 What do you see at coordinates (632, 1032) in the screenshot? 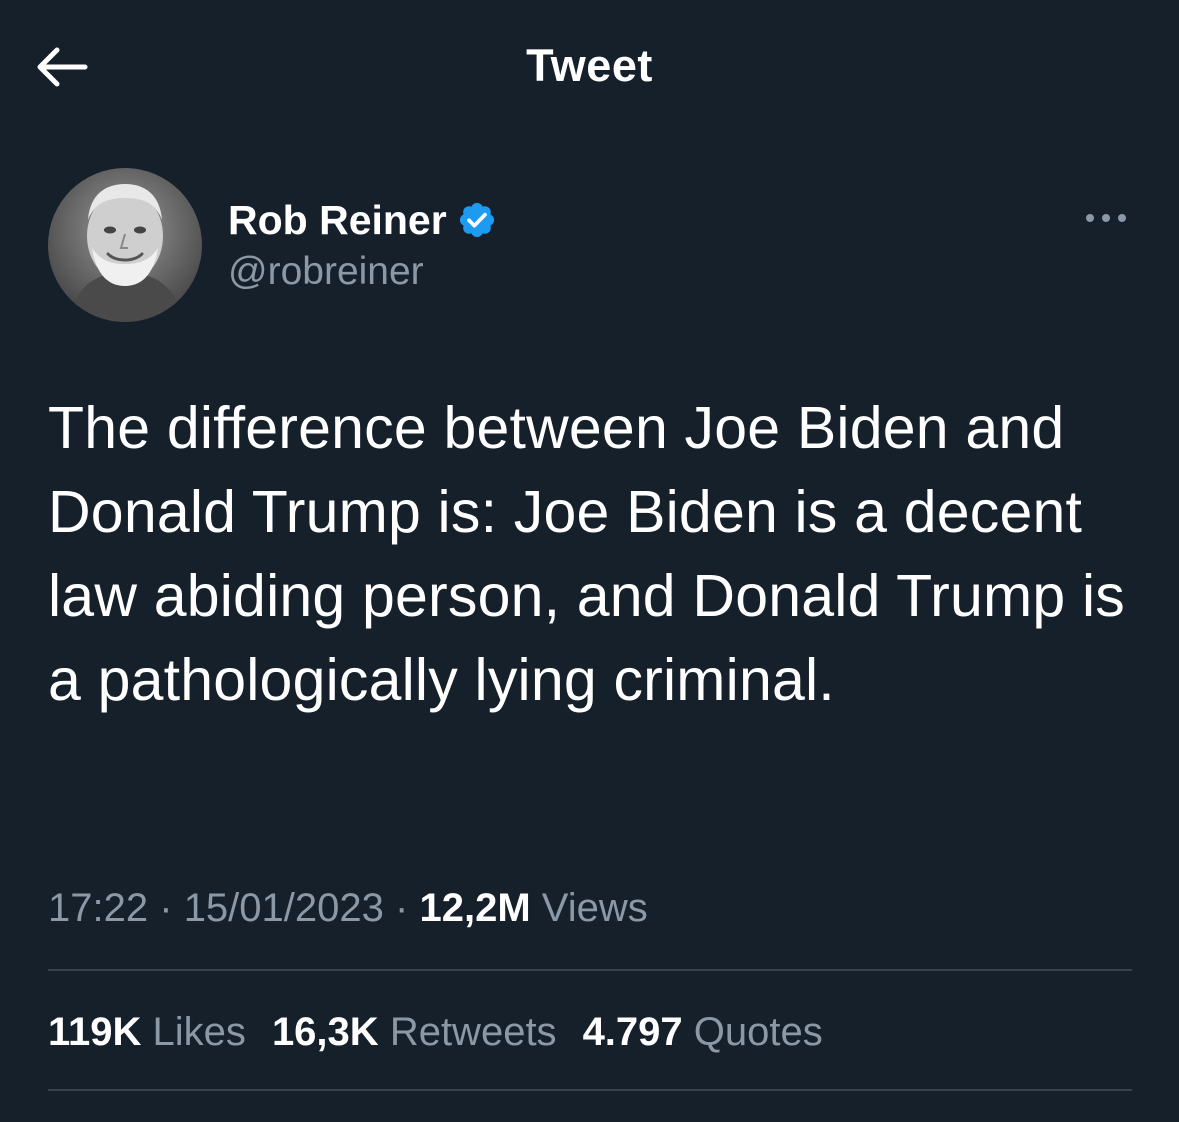
I see `quotes-count: 4.797` at bounding box center [632, 1032].